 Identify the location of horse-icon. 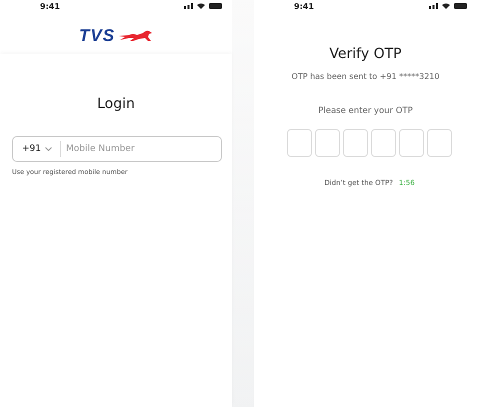
(136, 36).